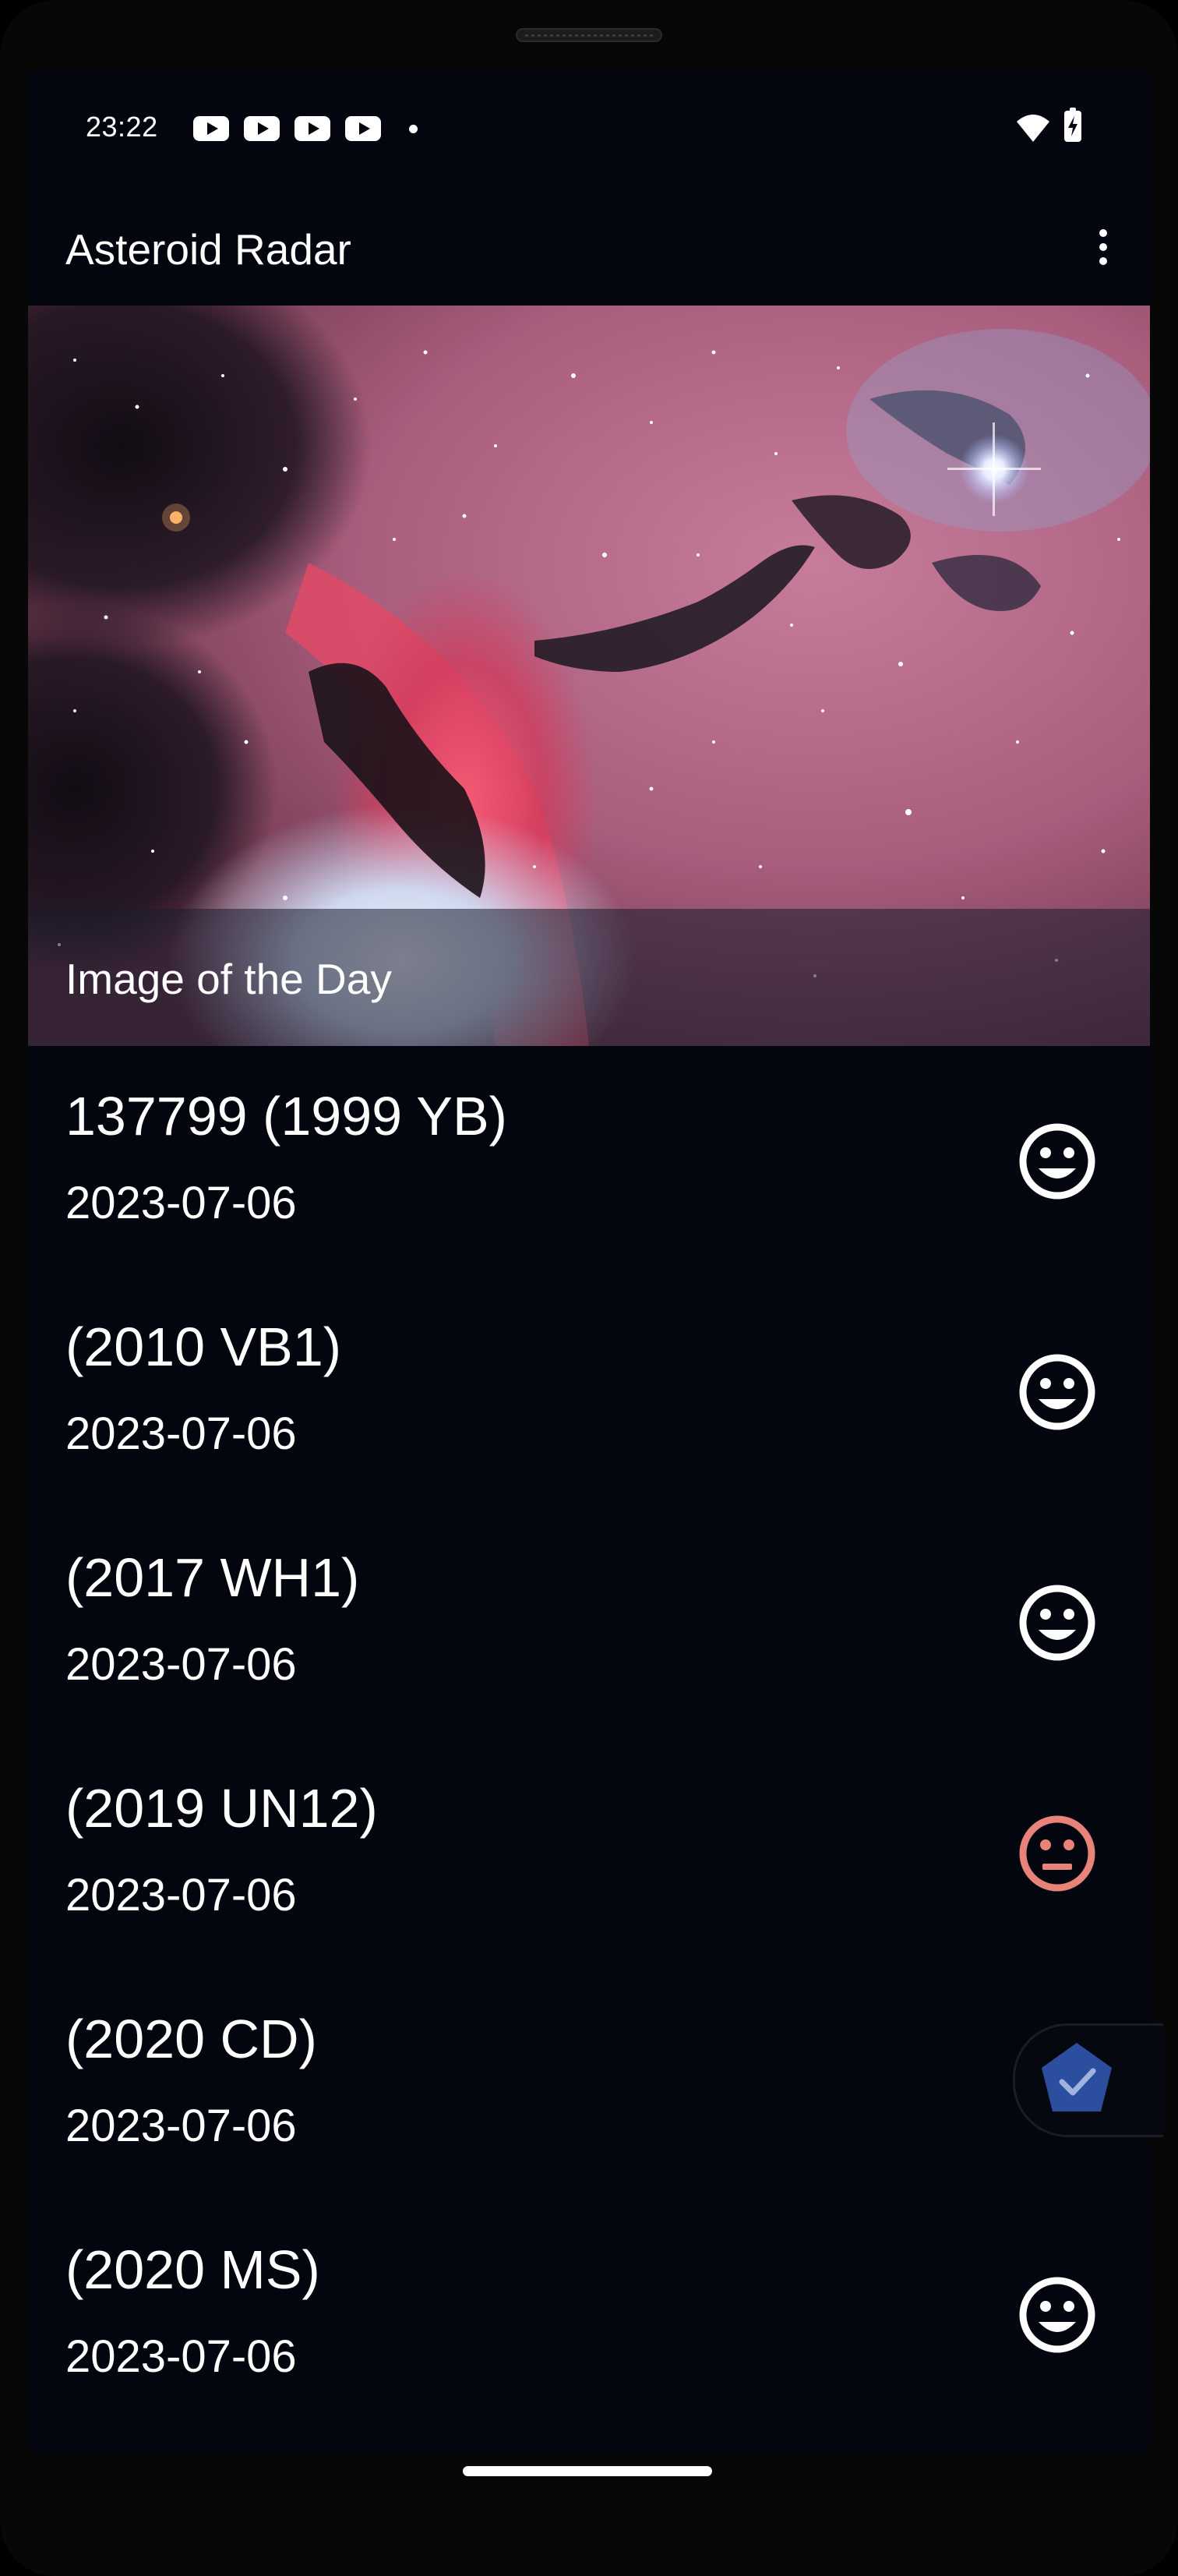  Describe the element at coordinates (589, 1622) in the screenshot. I see `asteroid-list-item: (2017 WH1) 2023-07-06` at that location.